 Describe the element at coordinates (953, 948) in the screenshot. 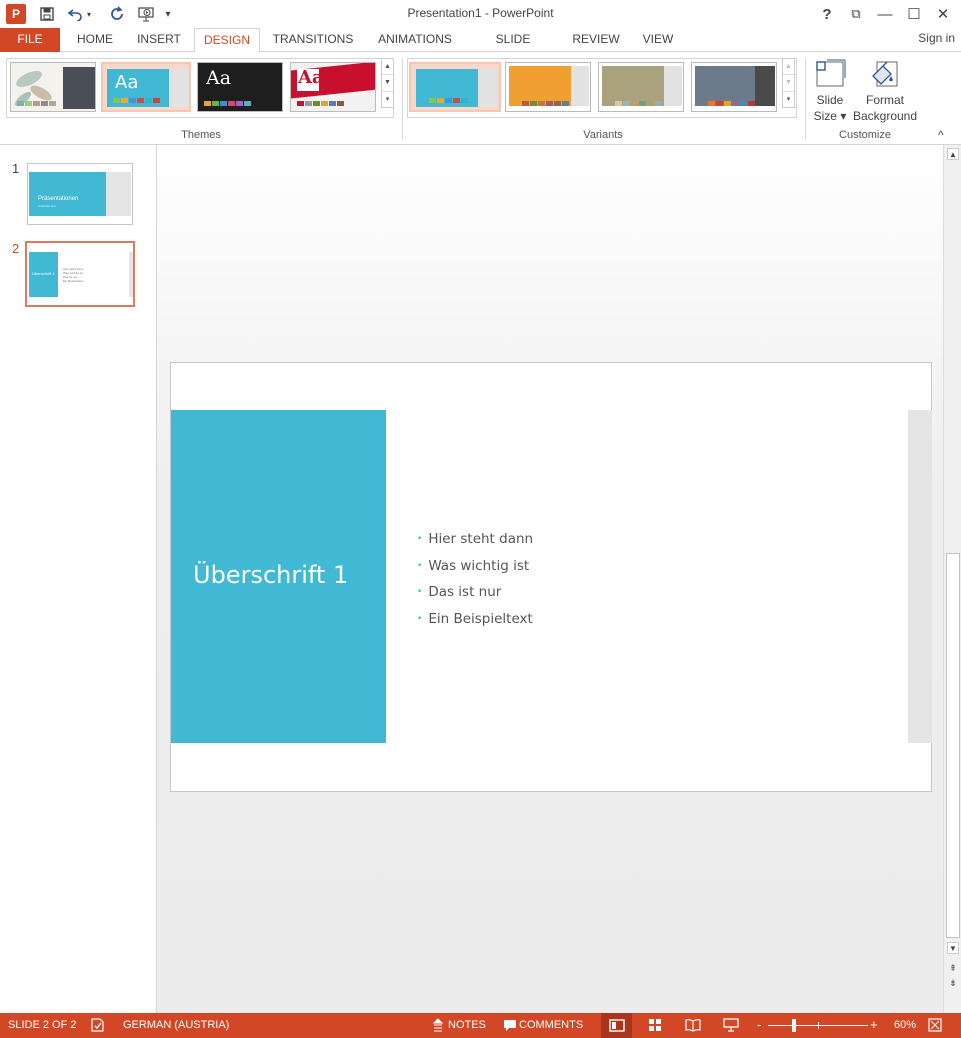

I see `scroll-down-icon: ▼` at that location.